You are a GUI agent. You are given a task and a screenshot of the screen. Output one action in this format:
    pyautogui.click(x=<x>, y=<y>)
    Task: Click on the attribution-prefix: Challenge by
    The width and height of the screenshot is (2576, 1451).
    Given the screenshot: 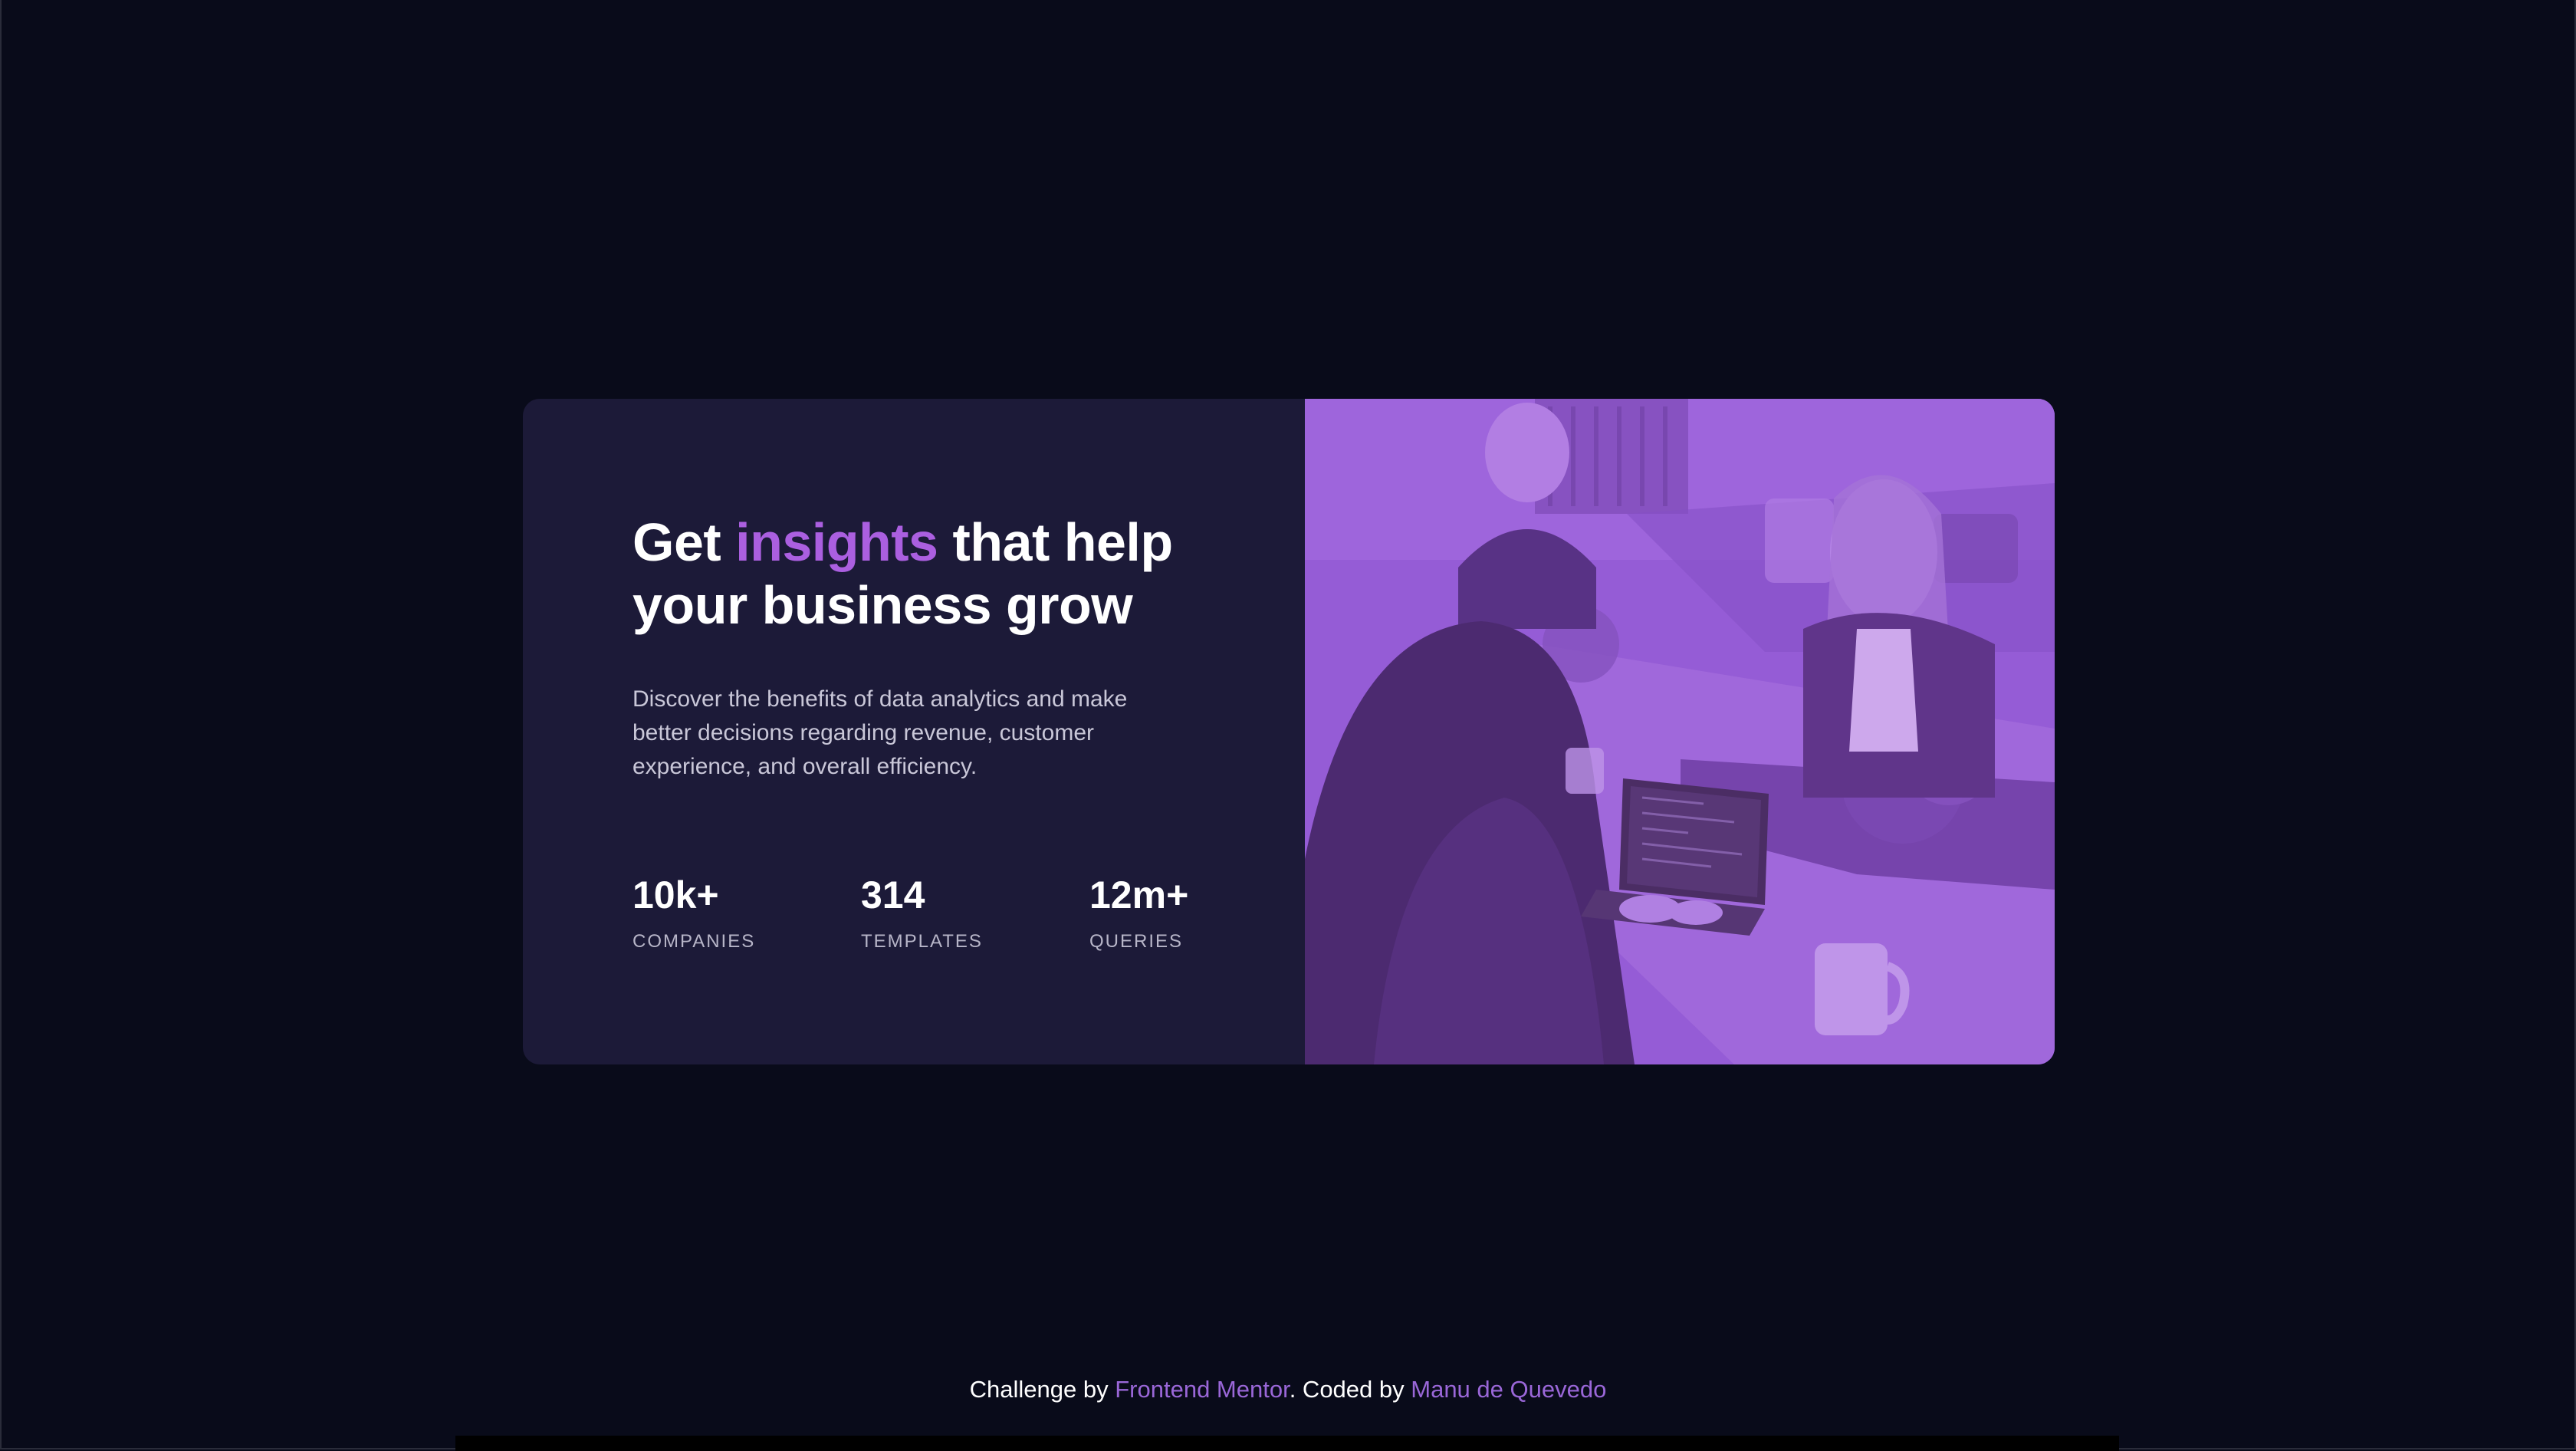 What is the action you would take?
    pyautogui.click(x=1043, y=1389)
    